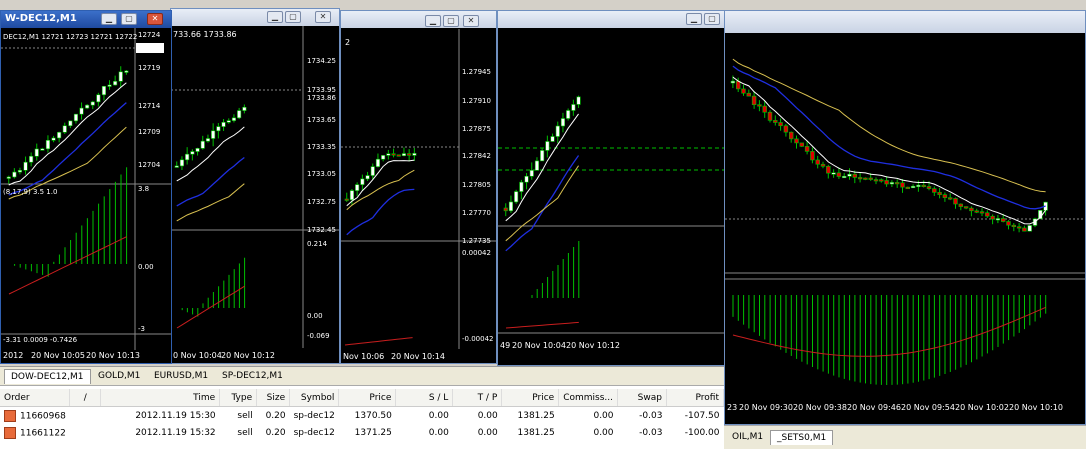  Describe the element at coordinates (85, 398) in the screenshot. I see `col-sort: /` at that location.